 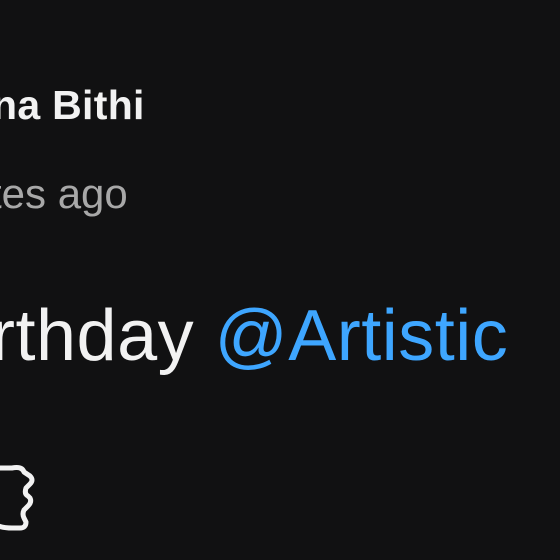 What do you see at coordinates (107, 336) in the screenshot?
I see `comment-text-body: rthday` at bounding box center [107, 336].